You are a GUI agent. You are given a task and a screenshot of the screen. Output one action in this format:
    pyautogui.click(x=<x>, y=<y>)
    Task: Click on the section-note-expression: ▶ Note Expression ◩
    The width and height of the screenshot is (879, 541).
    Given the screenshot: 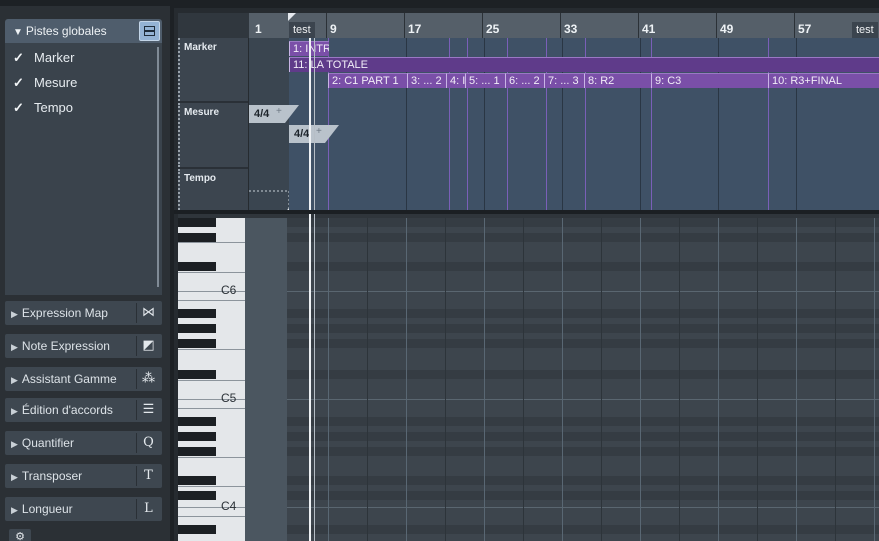 What is the action you would take?
    pyautogui.click(x=83, y=346)
    